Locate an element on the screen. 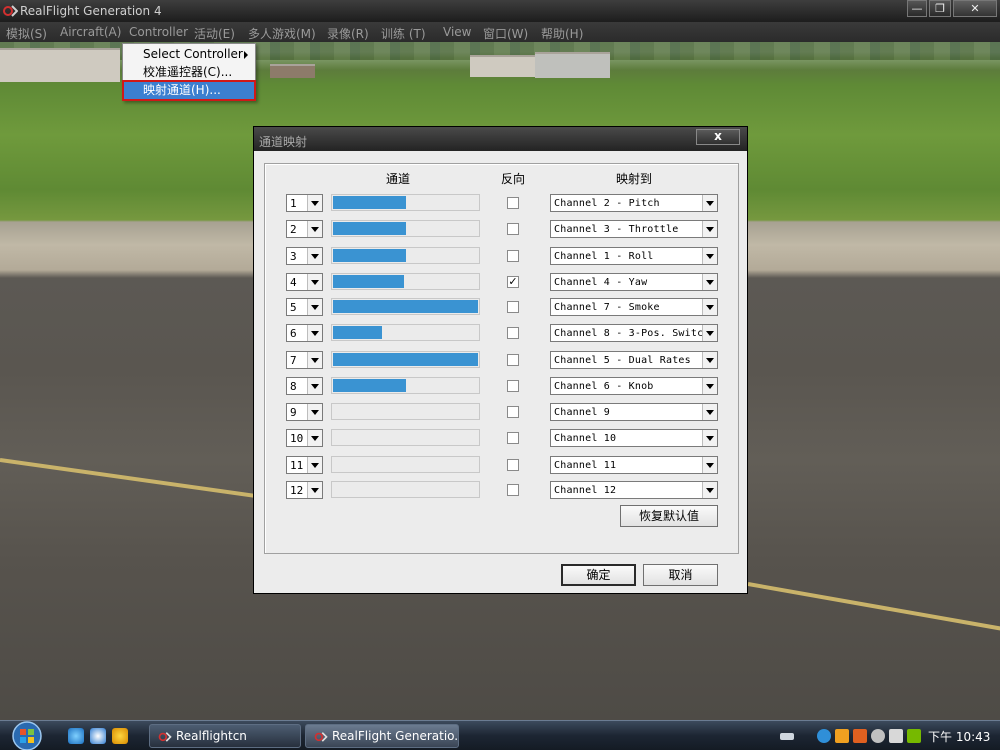  map-to-select: Channel 9 is located at coordinates (634, 412).